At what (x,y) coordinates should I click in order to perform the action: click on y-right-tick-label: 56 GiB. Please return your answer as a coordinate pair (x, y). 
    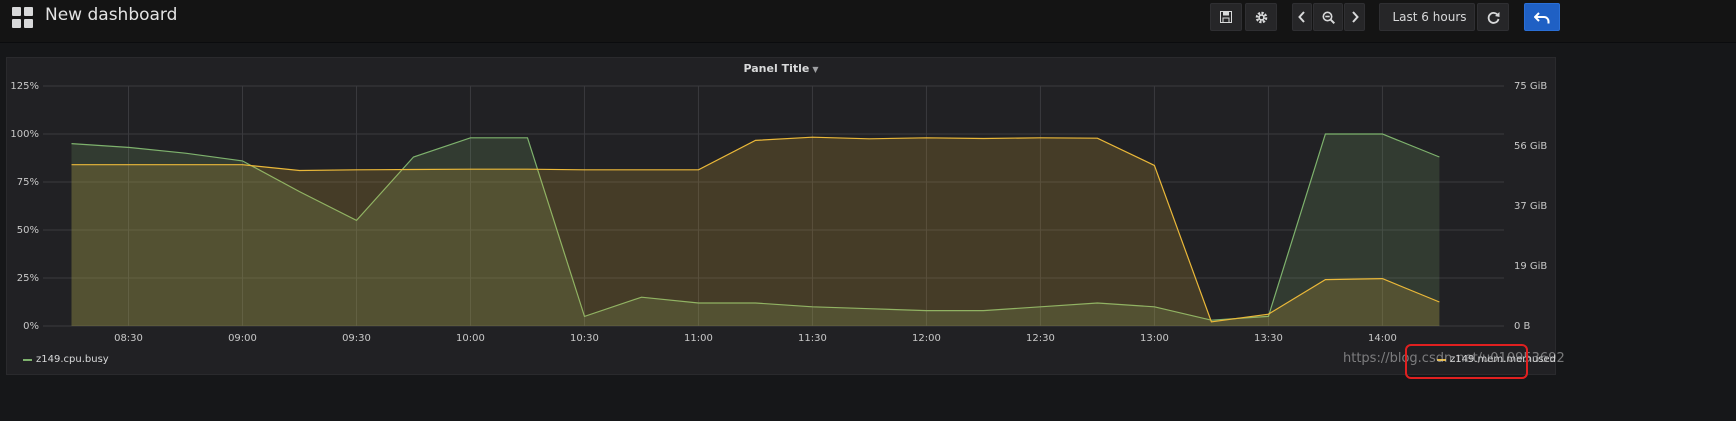
    Looking at the image, I should click on (1530, 146).